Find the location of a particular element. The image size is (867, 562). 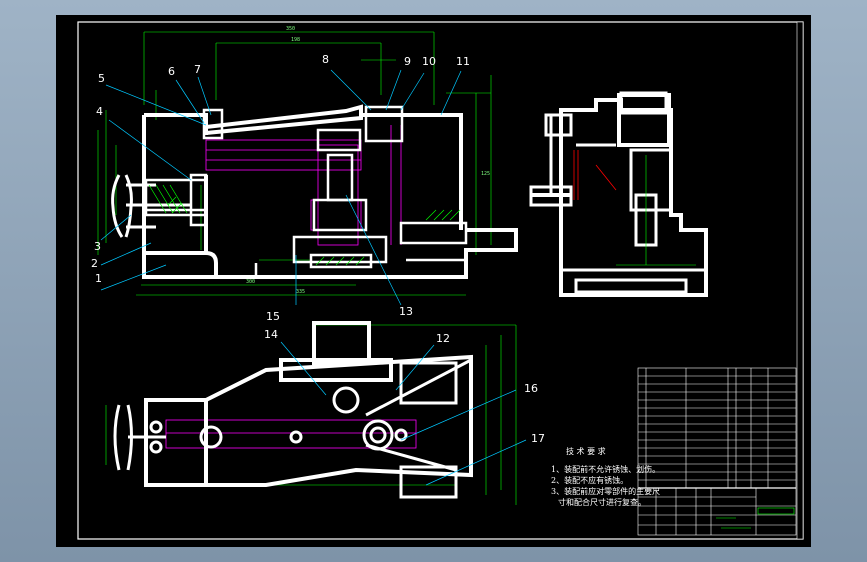

dim-span: 198 is located at coordinates (295, 40).